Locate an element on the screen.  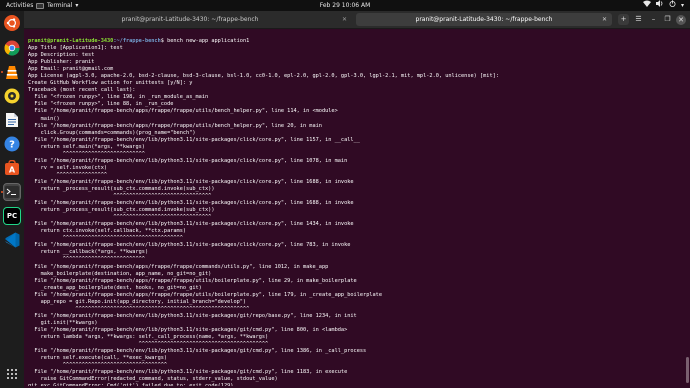
terminal-line: return __callback(*args, **kwargs) is located at coordinates (88, 252).